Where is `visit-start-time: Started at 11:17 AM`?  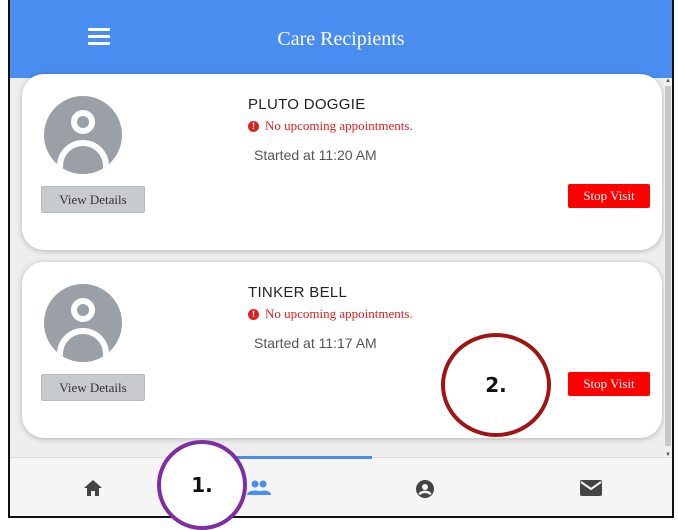 visit-start-time: Started at 11:17 AM is located at coordinates (315, 343).